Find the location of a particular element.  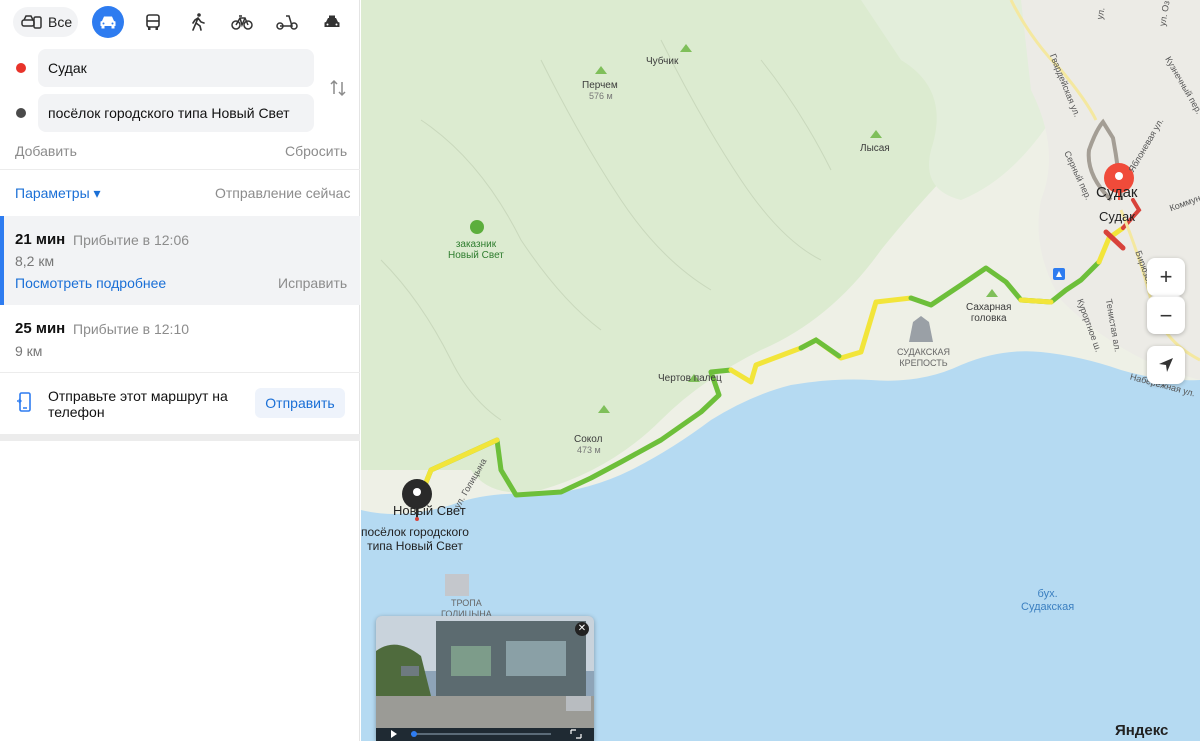

zoom-out-button: − is located at coordinates (1166, 315).